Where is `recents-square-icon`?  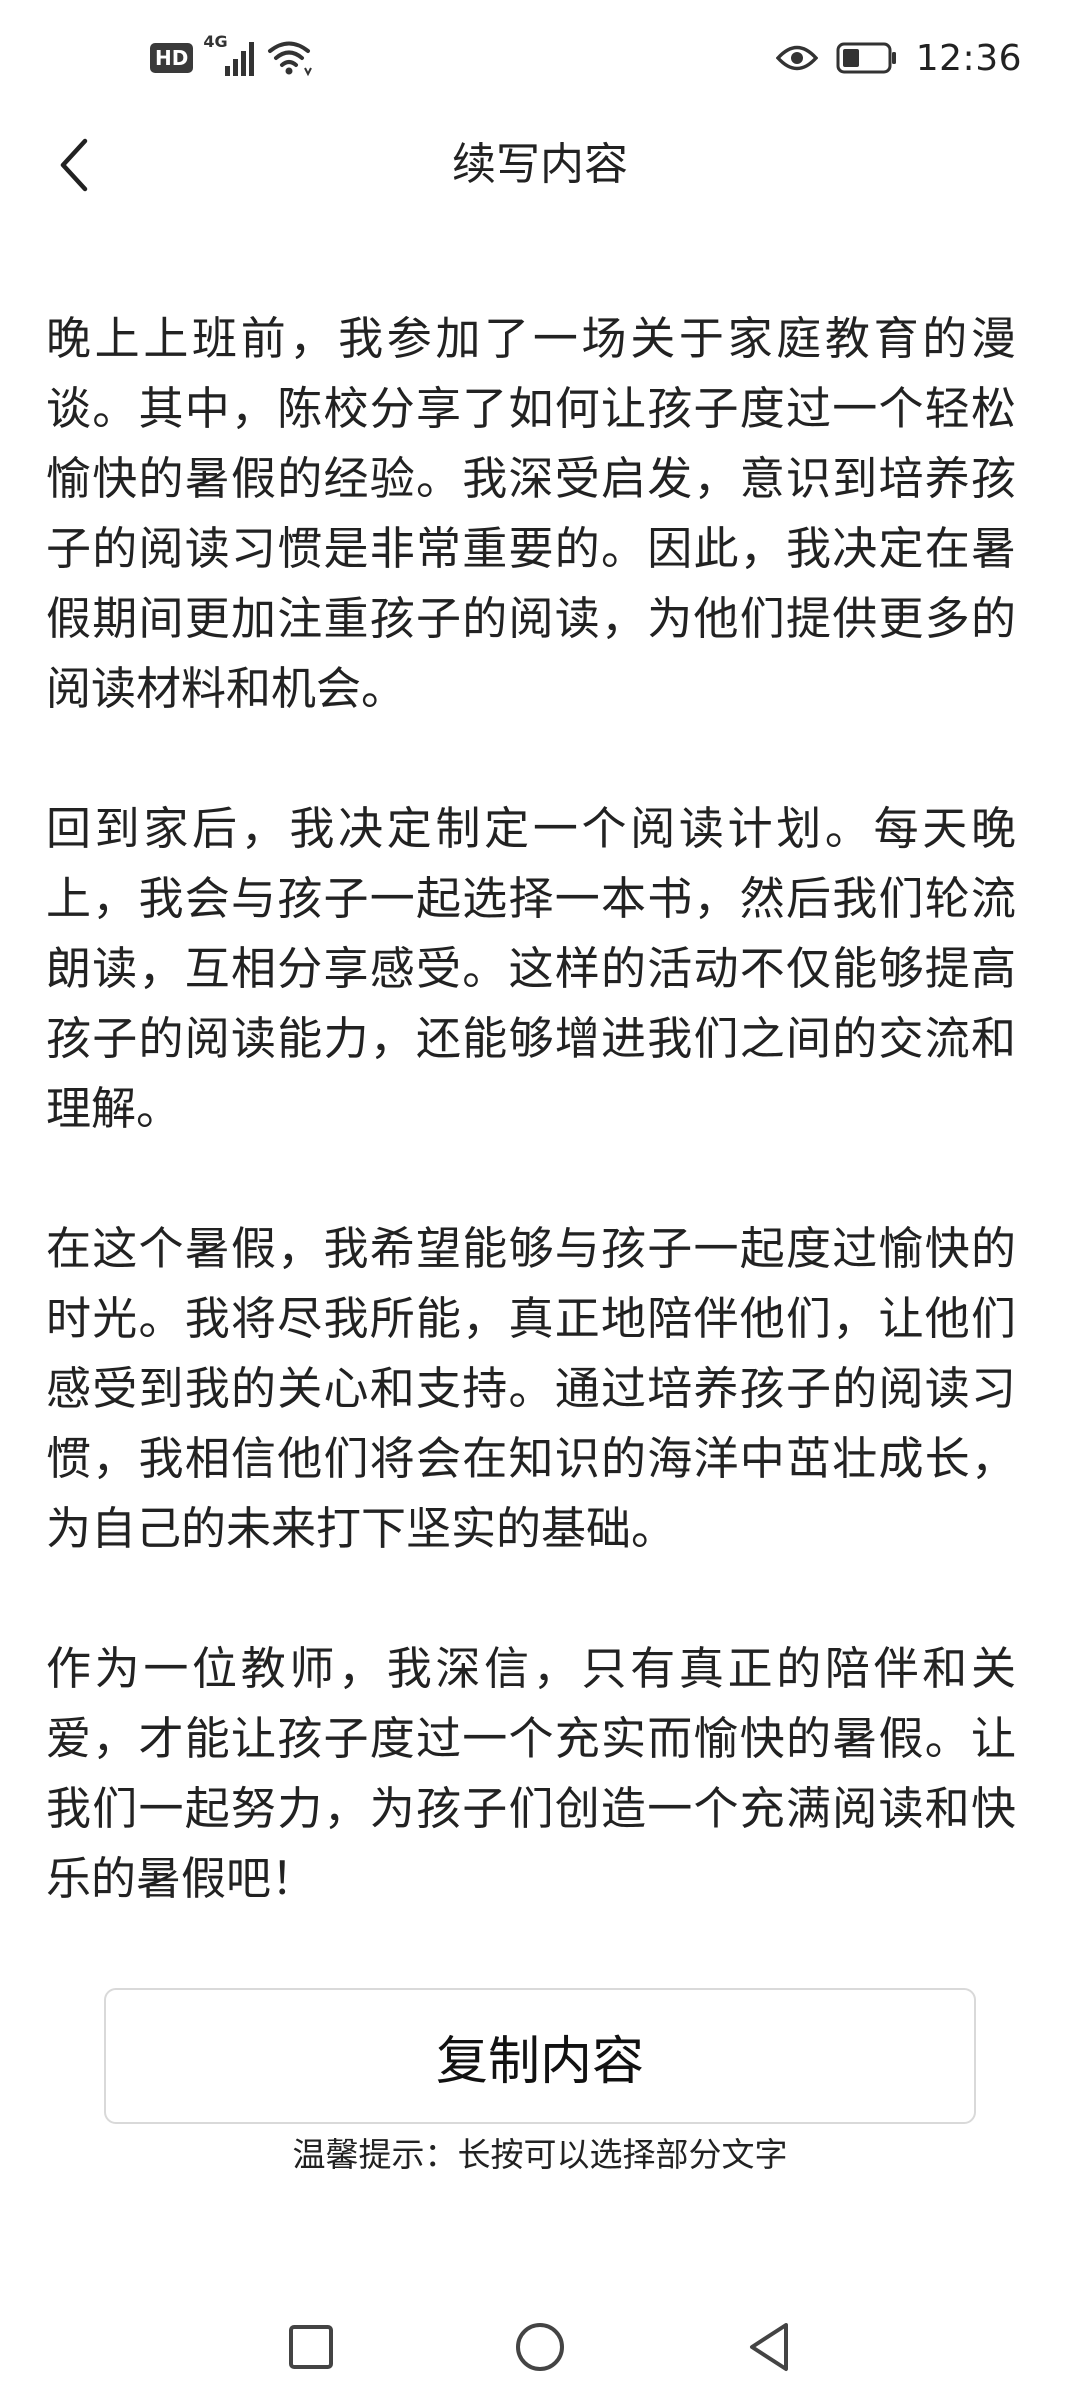 recents-square-icon is located at coordinates (311, 2347).